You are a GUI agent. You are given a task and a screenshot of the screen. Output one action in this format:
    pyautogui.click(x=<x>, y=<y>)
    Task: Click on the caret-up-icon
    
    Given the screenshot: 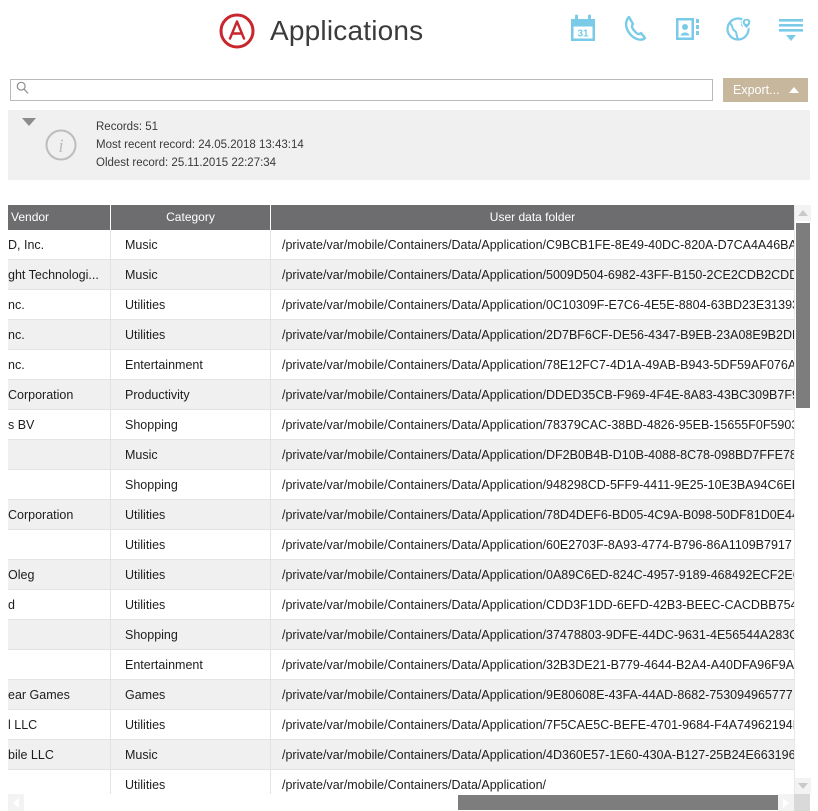 What is the action you would take?
    pyautogui.click(x=794, y=90)
    